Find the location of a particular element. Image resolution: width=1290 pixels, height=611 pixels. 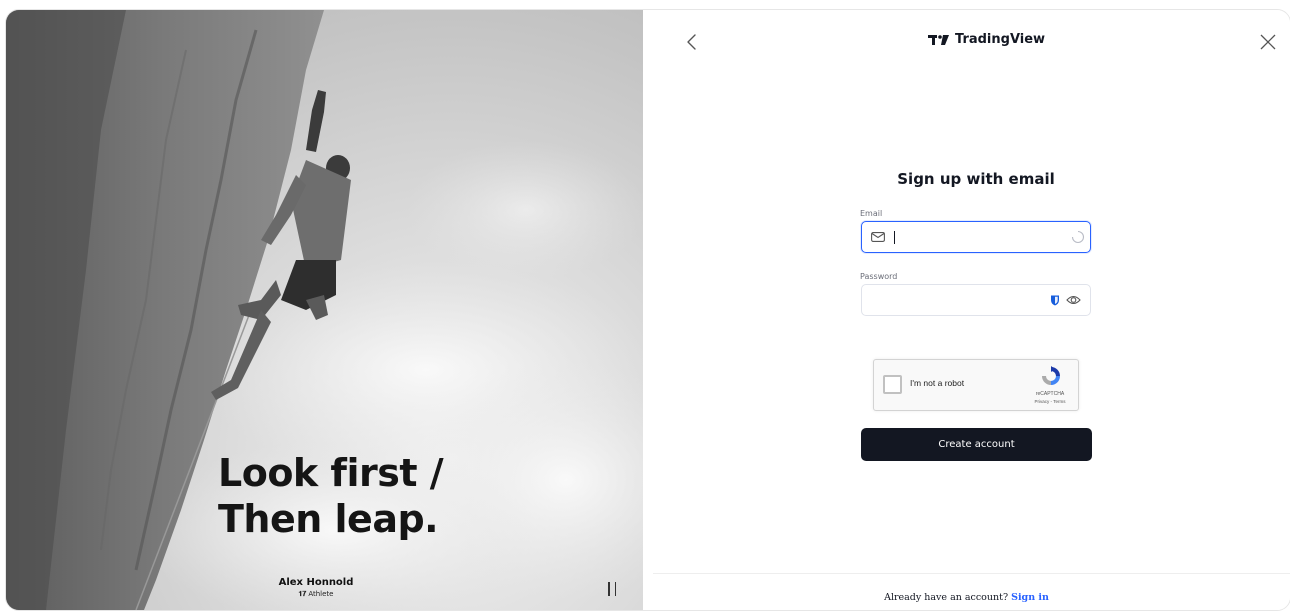

email-field is located at coordinates (976, 237).